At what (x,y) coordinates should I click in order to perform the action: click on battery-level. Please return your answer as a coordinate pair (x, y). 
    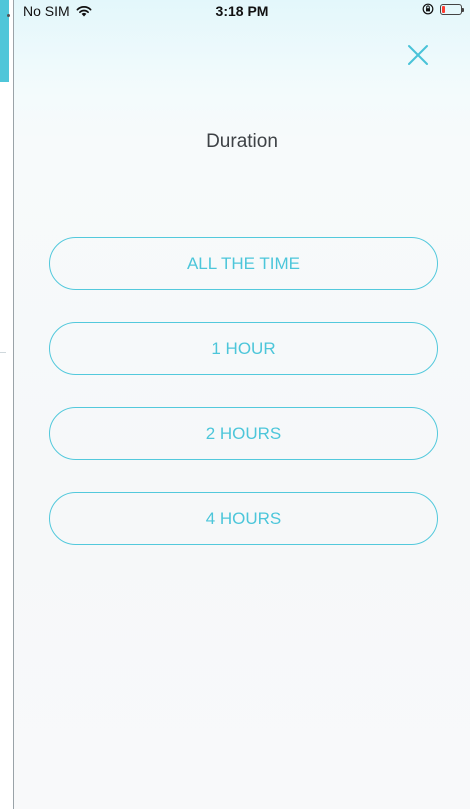
    Looking at the image, I should click on (443, 9).